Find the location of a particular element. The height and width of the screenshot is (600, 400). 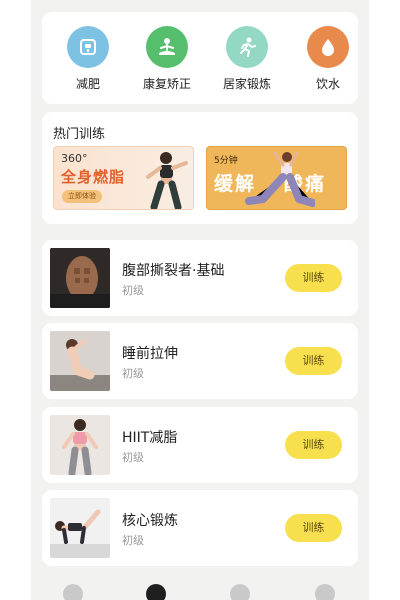

category-card: 减肥 康复矫正 居家锻炼 饮水 is located at coordinates (200, 58).